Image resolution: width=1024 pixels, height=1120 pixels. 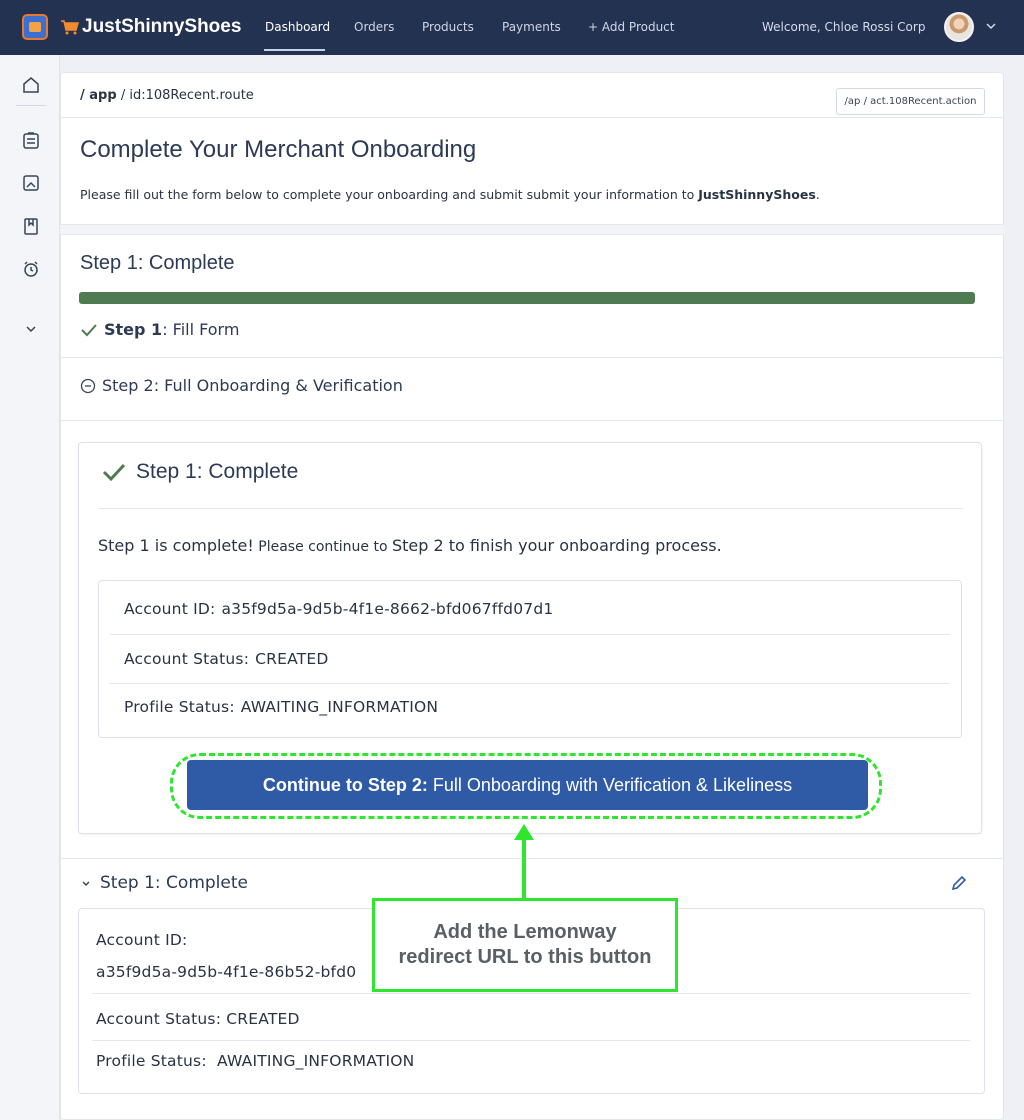 What do you see at coordinates (31, 269) in the screenshot?
I see `alarm-clock-icon` at bounding box center [31, 269].